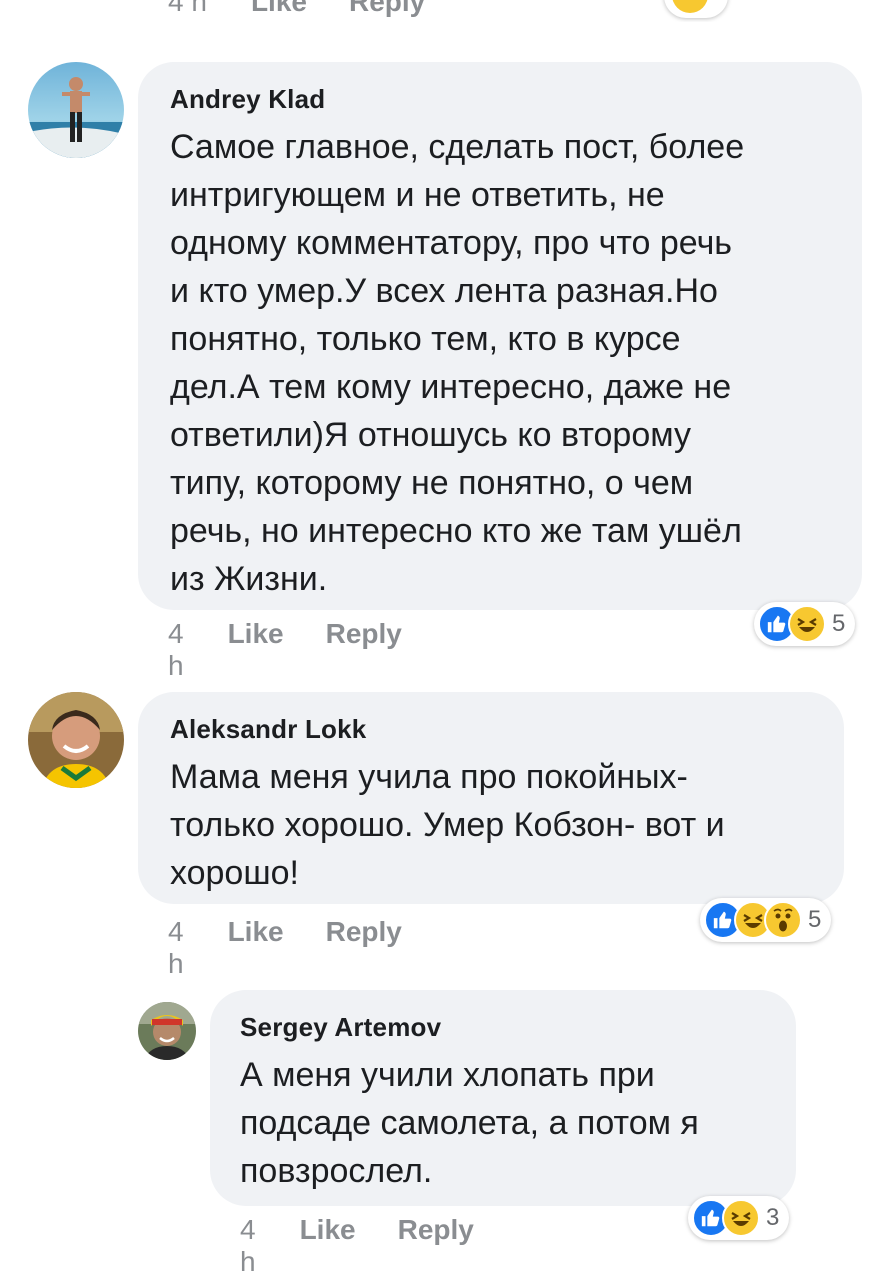 The width and height of the screenshot is (896, 1280). I want to click on comment-line: интригующем и не ответить, не, so click(417, 195).